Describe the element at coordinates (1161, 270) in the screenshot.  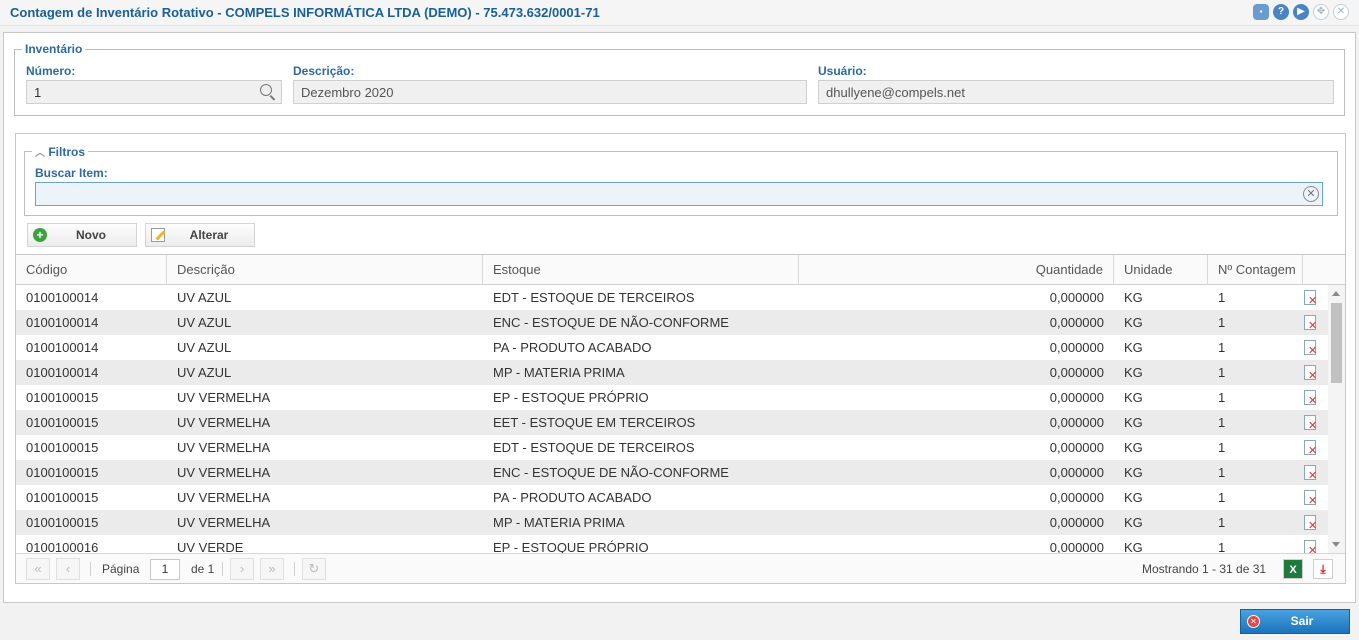
I see `col-header-unidade: Unidade` at that location.